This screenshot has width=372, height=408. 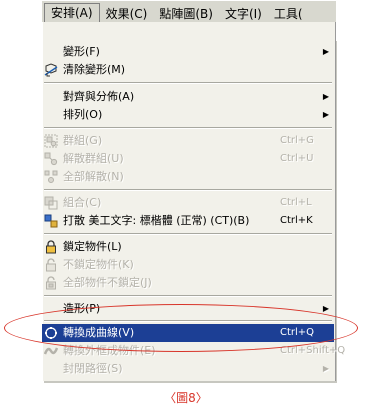 What do you see at coordinates (51, 177) in the screenshot?
I see `ungroup-all-icon` at bounding box center [51, 177].